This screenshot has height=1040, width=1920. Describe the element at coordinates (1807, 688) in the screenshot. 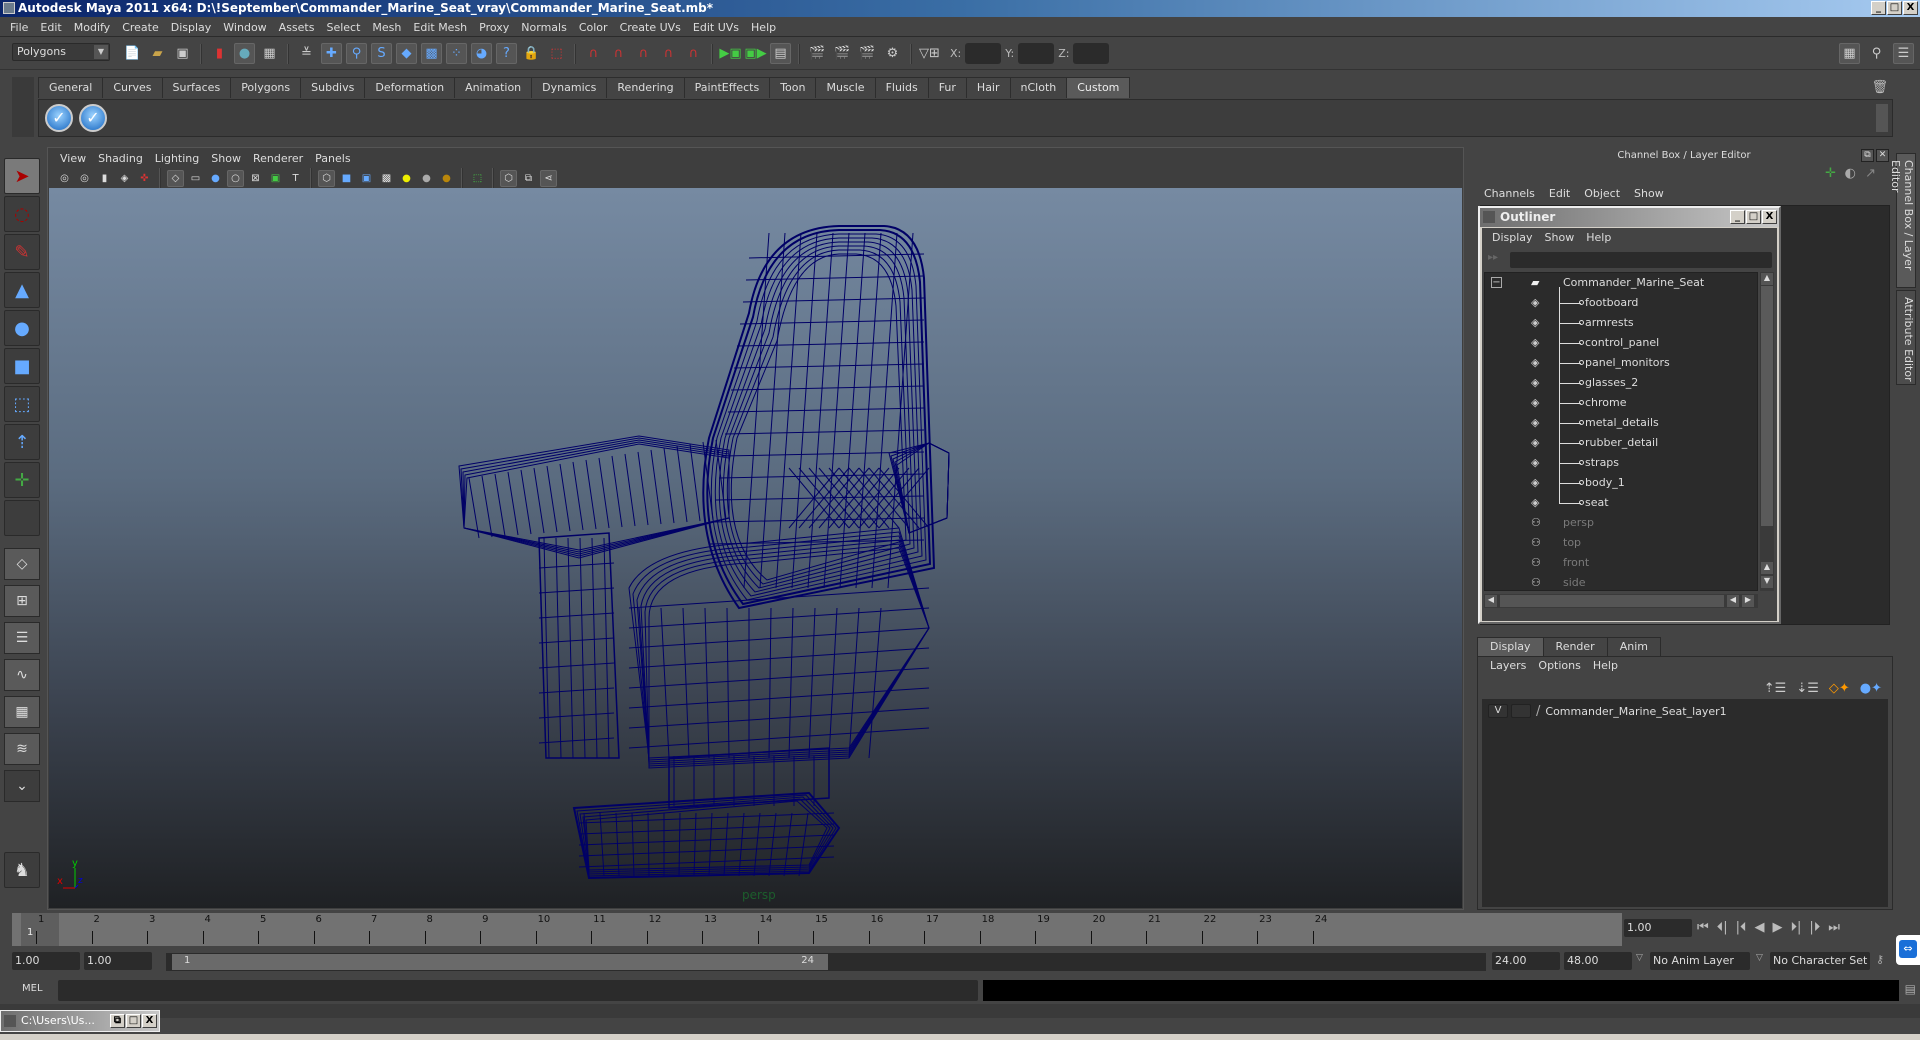

I see `move-layer-down-icon: ⇣☰` at that location.